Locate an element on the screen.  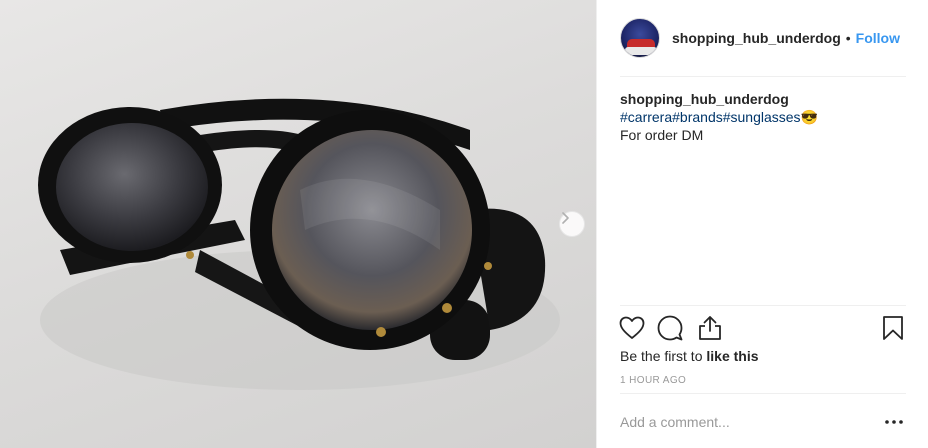
comment-form is located at coordinates (763, 422).